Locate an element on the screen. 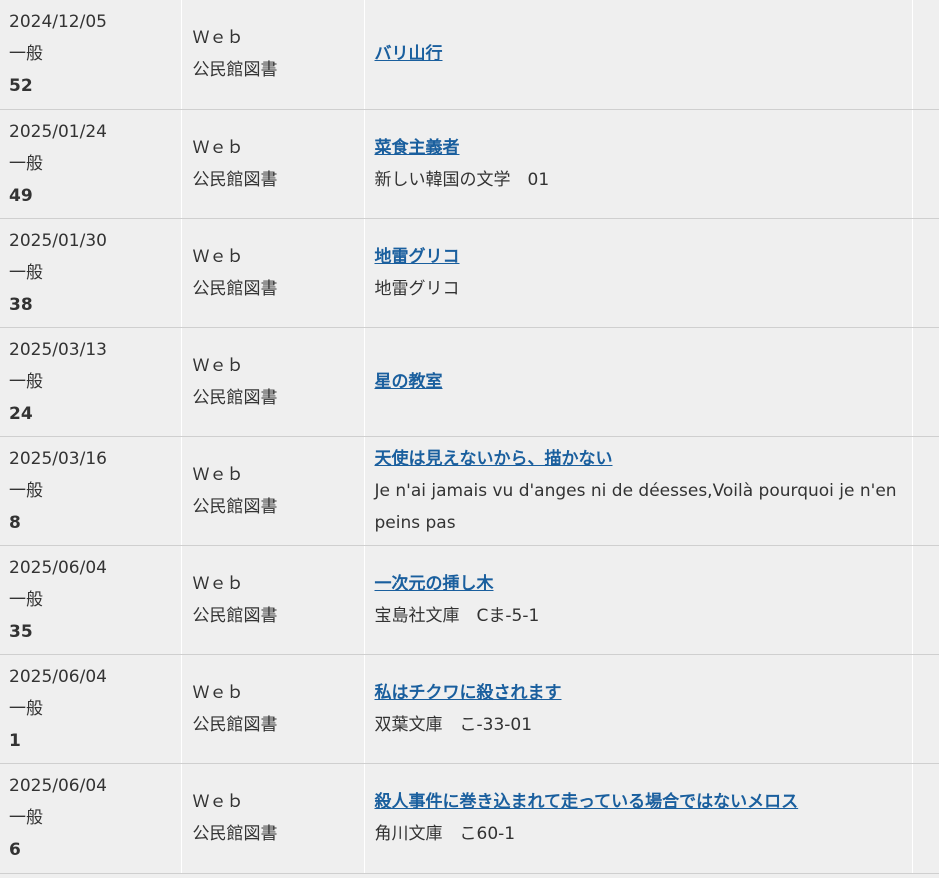 This screenshot has width=939, height=878. queue-count: 8 is located at coordinates (15, 522).